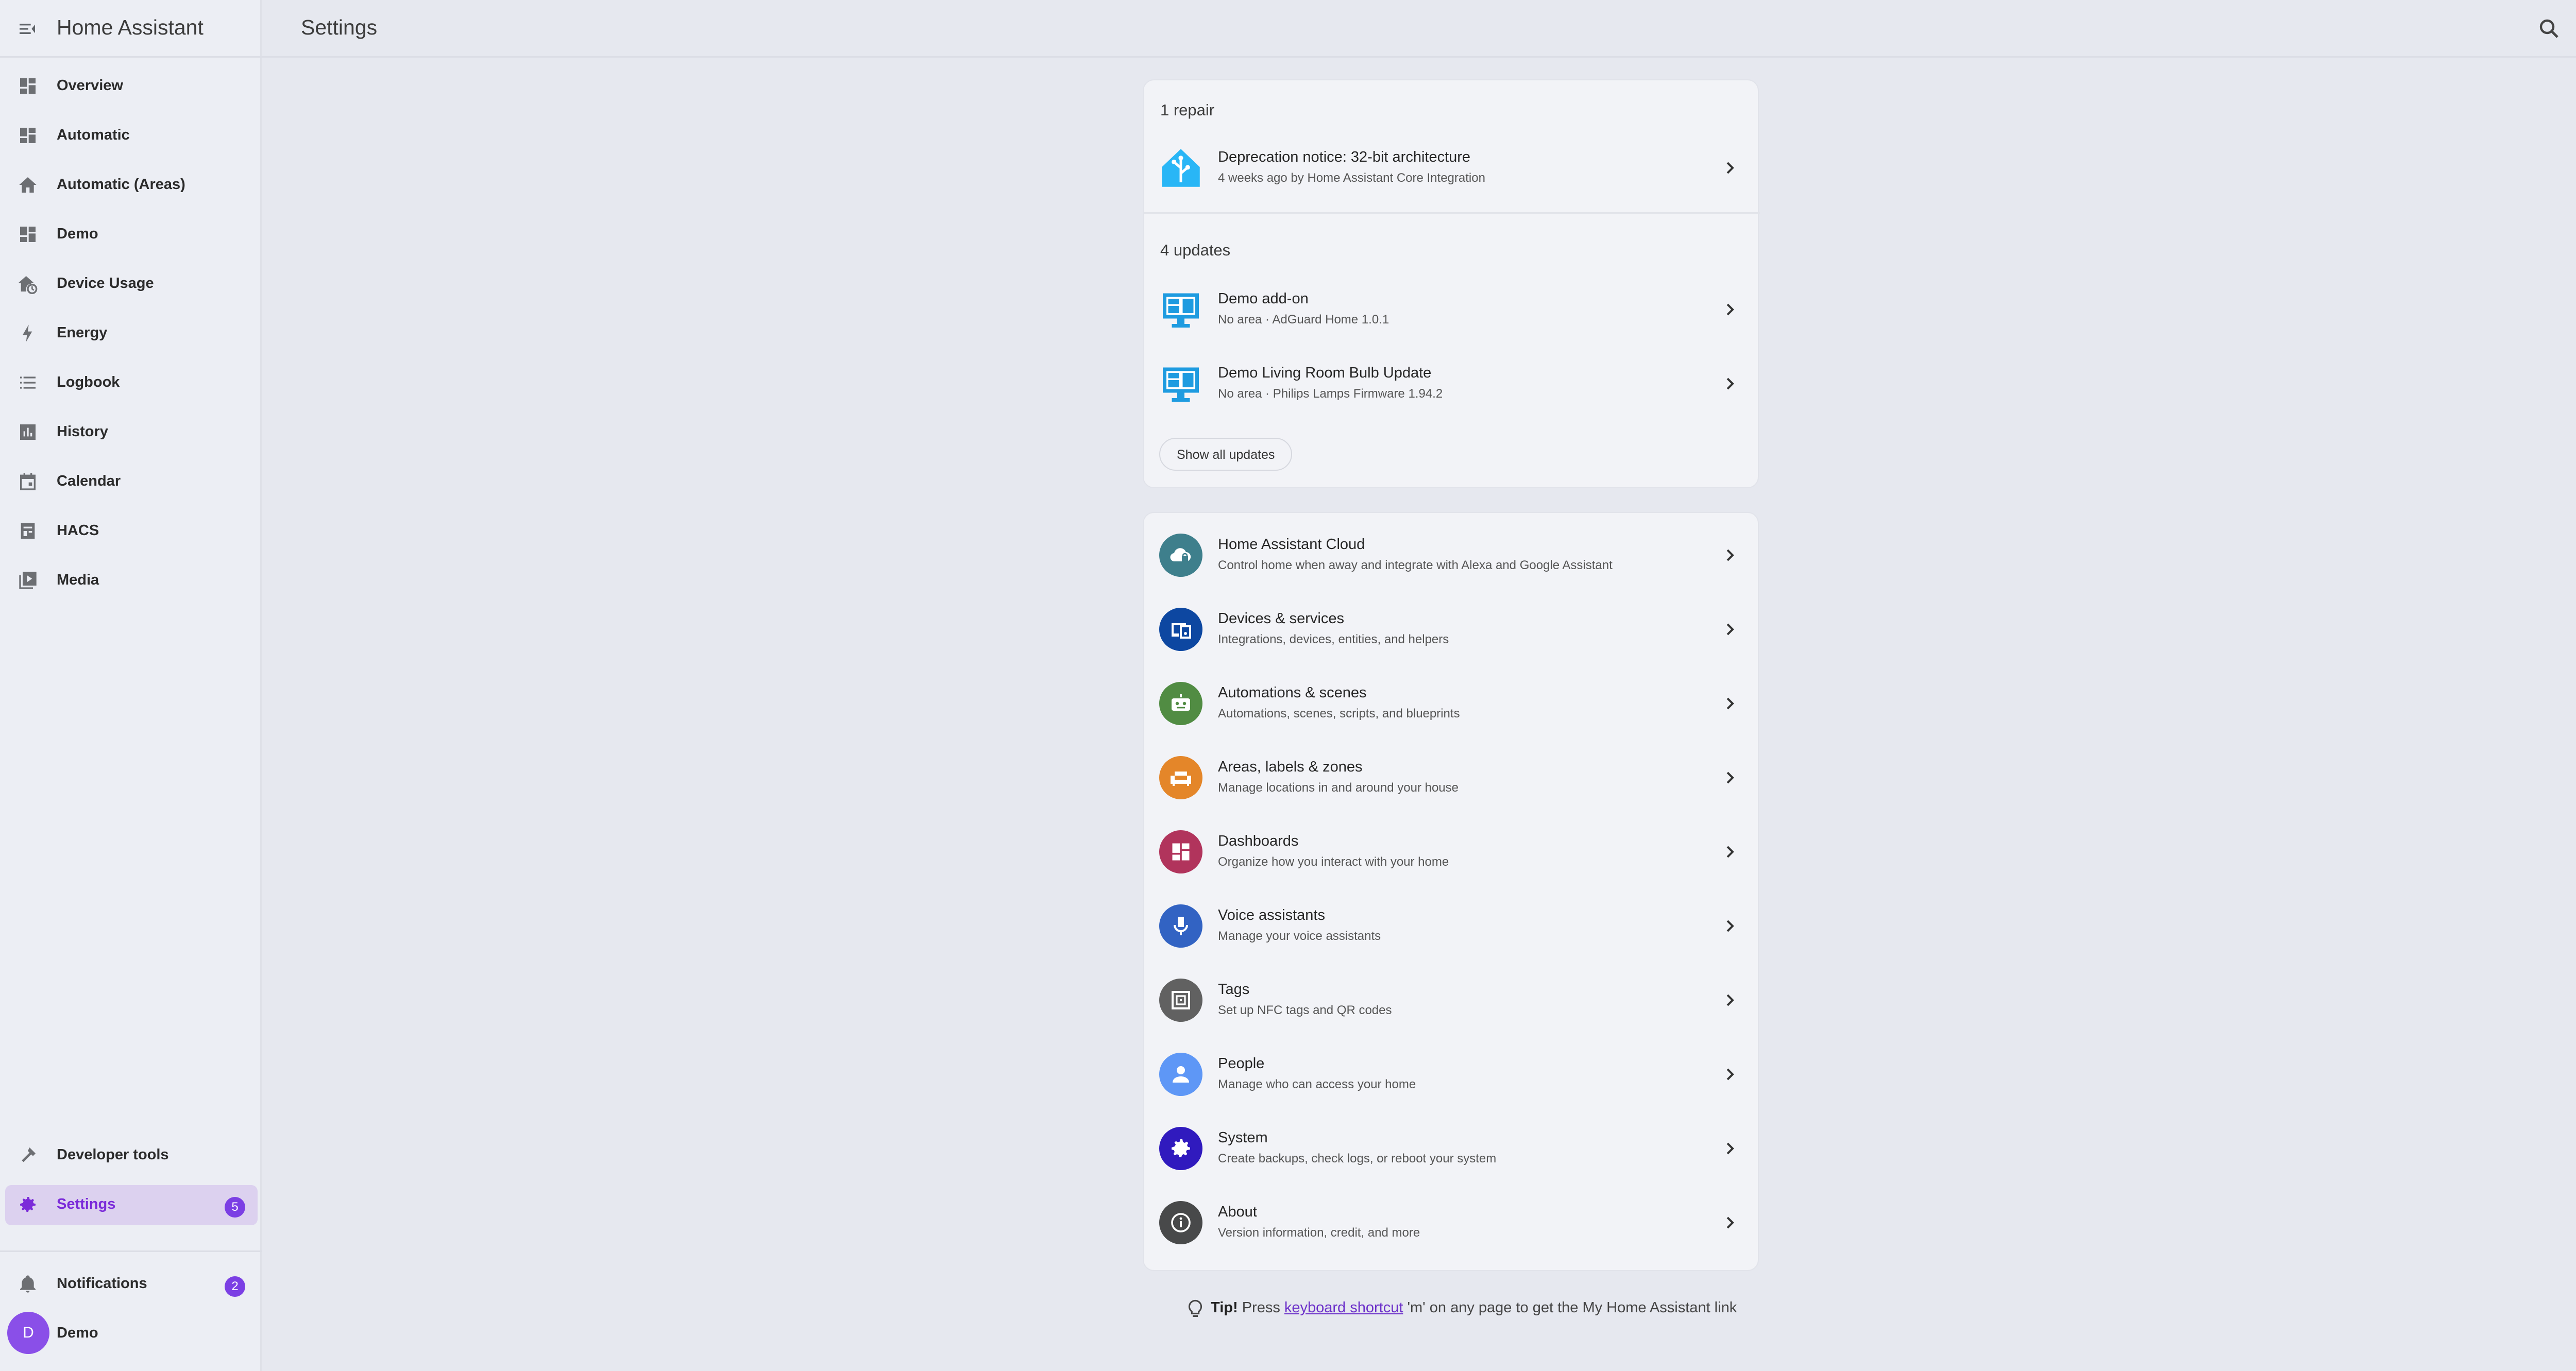 The height and width of the screenshot is (1371, 2576). What do you see at coordinates (131, 86) in the screenshot?
I see `sidebar-item-overview: Overview` at bounding box center [131, 86].